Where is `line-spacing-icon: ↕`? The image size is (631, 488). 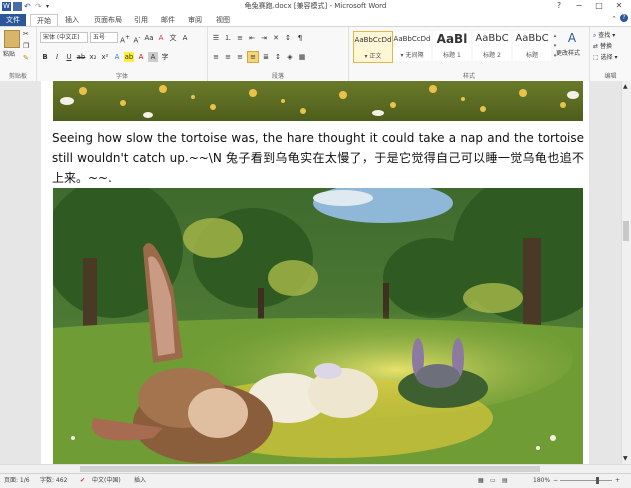
line-spacing-icon: ↕ is located at coordinates (278, 57).